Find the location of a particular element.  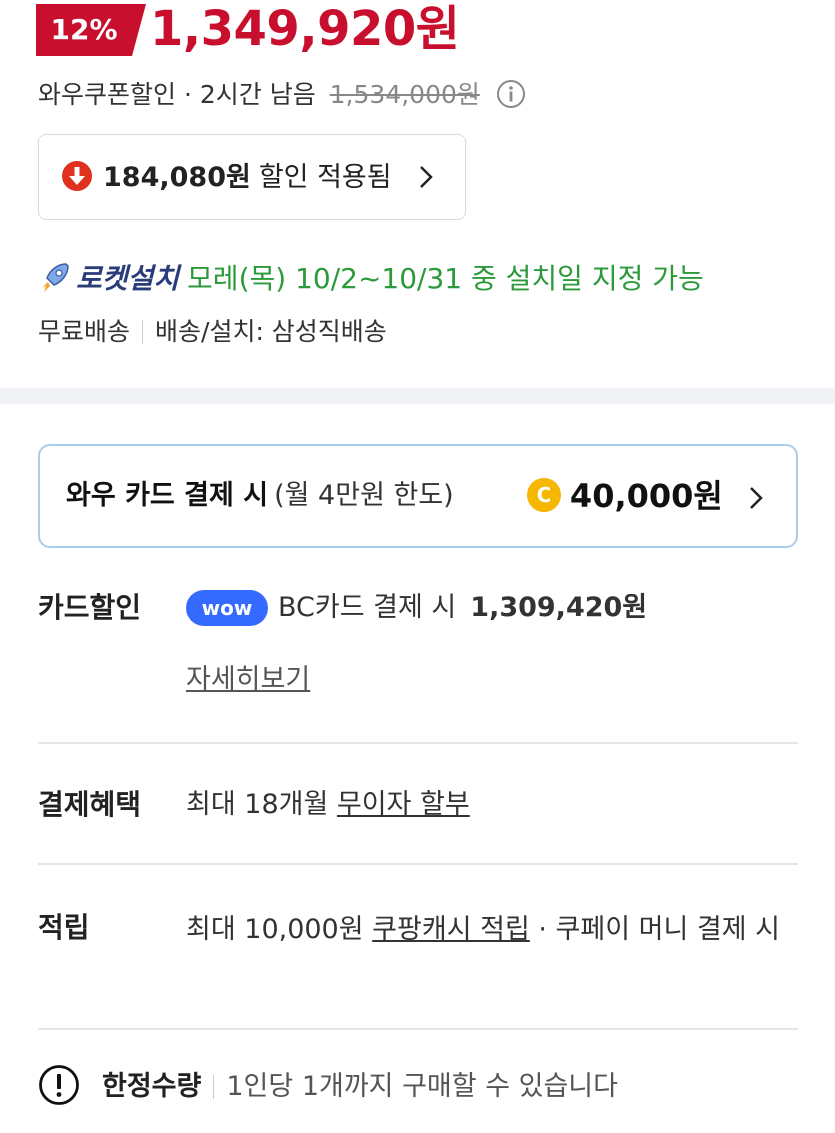

payment-benefit-value: 최대 18개월 무이자 할부 is located at coordinates (328, 805).